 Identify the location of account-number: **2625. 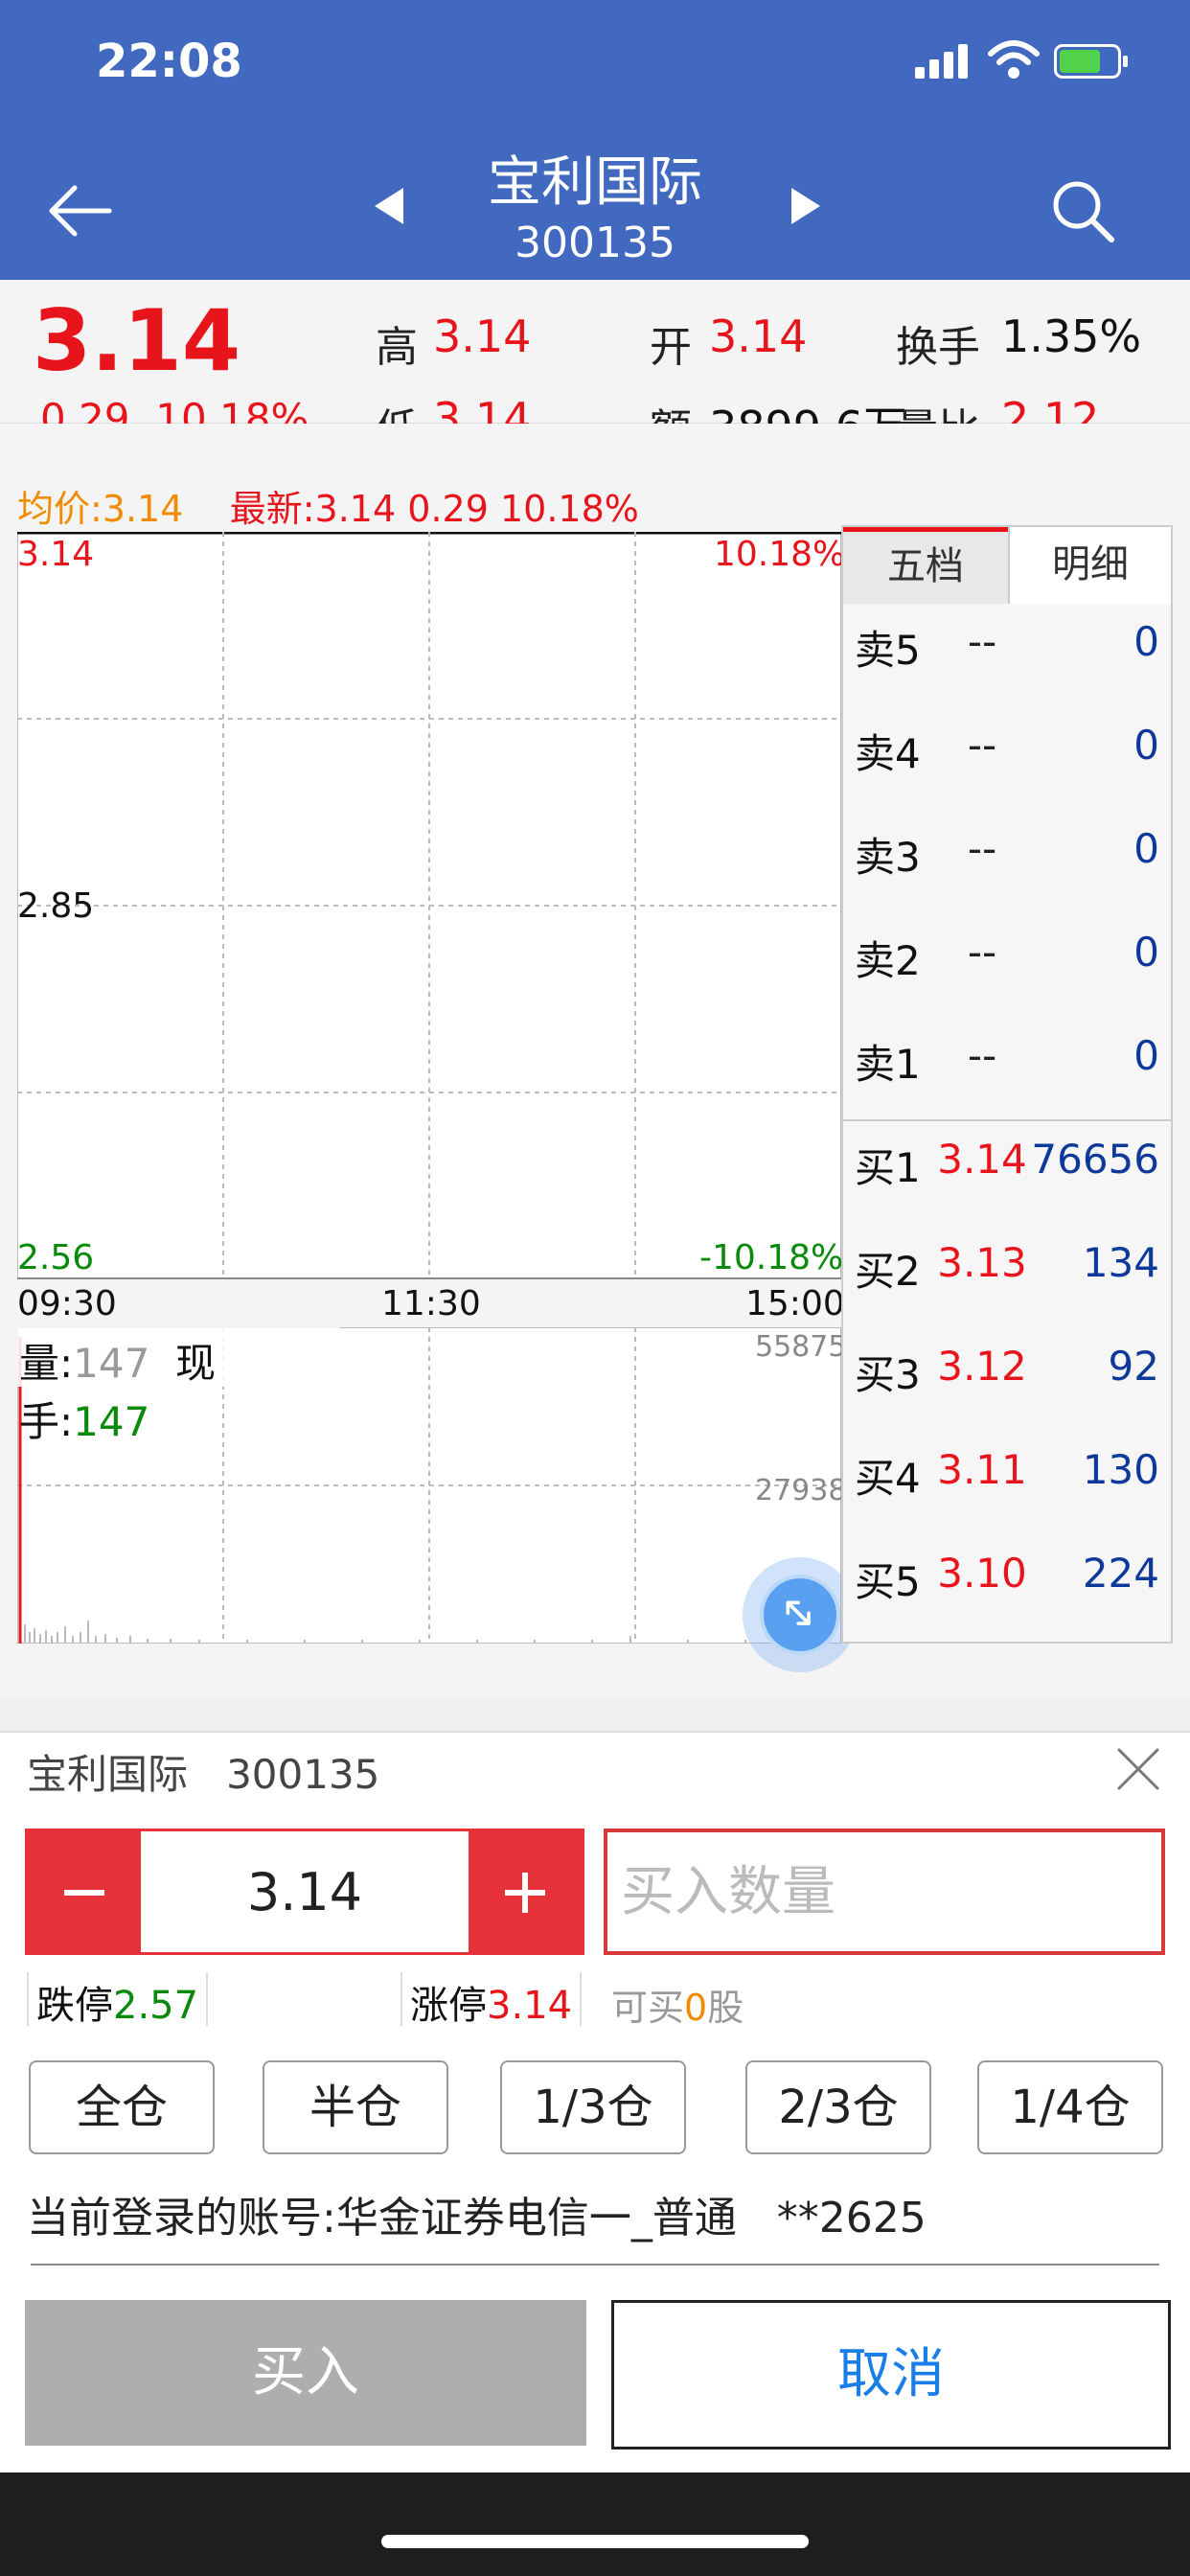
(852, 2218).